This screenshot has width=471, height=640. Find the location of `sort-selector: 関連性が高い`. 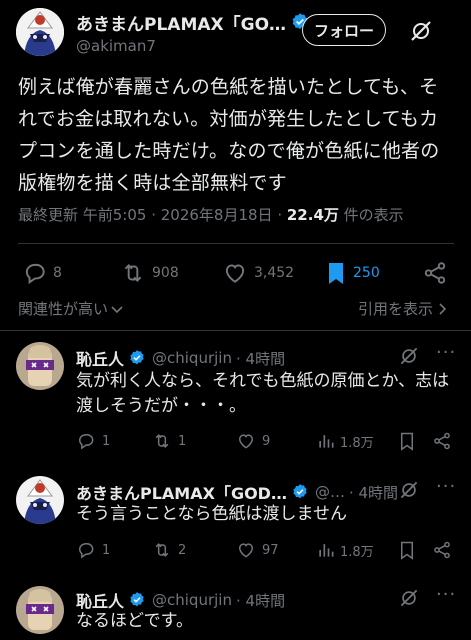

sort-selector: 関連性が高い is located at coordinates (71, 308).